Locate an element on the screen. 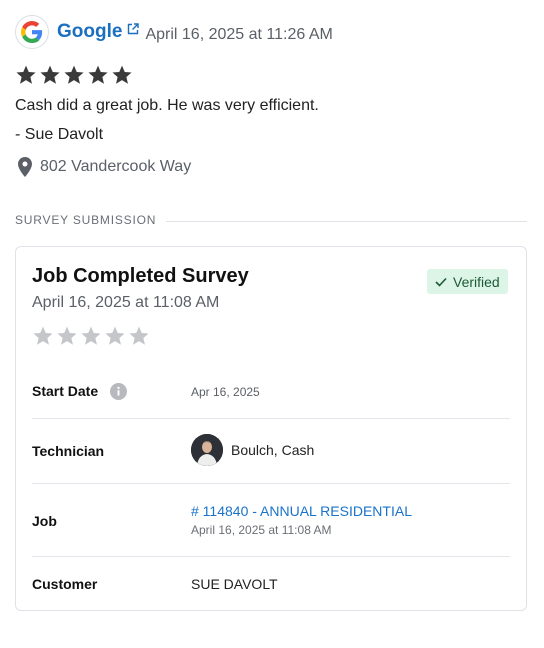 This screenshot has width=544, height=648. external-link-icon is located at coordinates (133, 29).